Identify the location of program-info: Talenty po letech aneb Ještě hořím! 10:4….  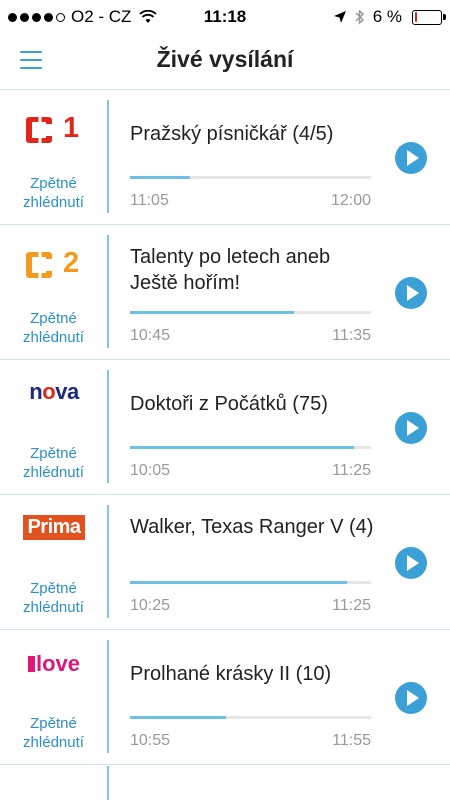
(252, 291).